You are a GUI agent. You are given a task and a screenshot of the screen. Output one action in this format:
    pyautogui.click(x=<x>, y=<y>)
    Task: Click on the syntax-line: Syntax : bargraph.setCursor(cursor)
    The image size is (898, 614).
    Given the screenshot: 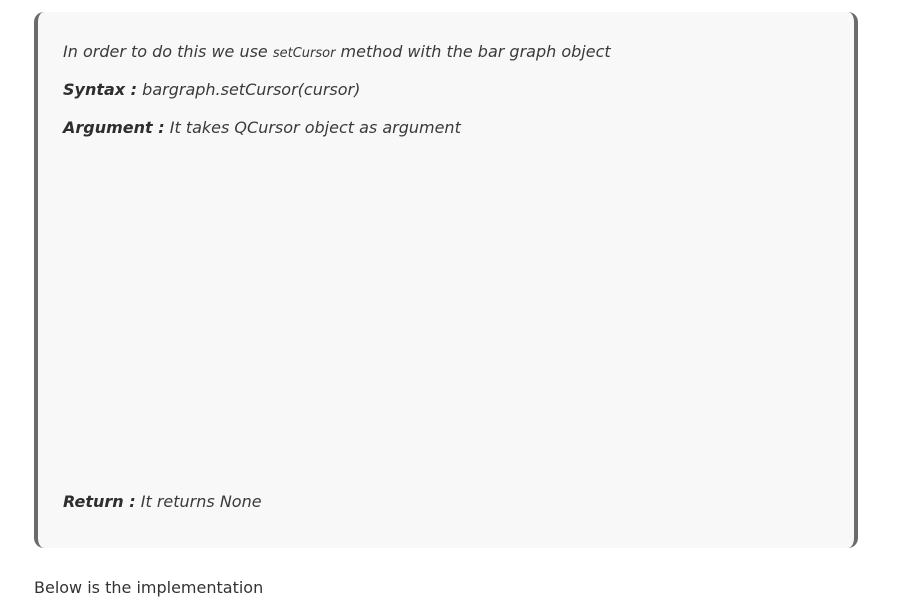 What is the action you would take?
    pyautogui.click(x=211, y=89)
    